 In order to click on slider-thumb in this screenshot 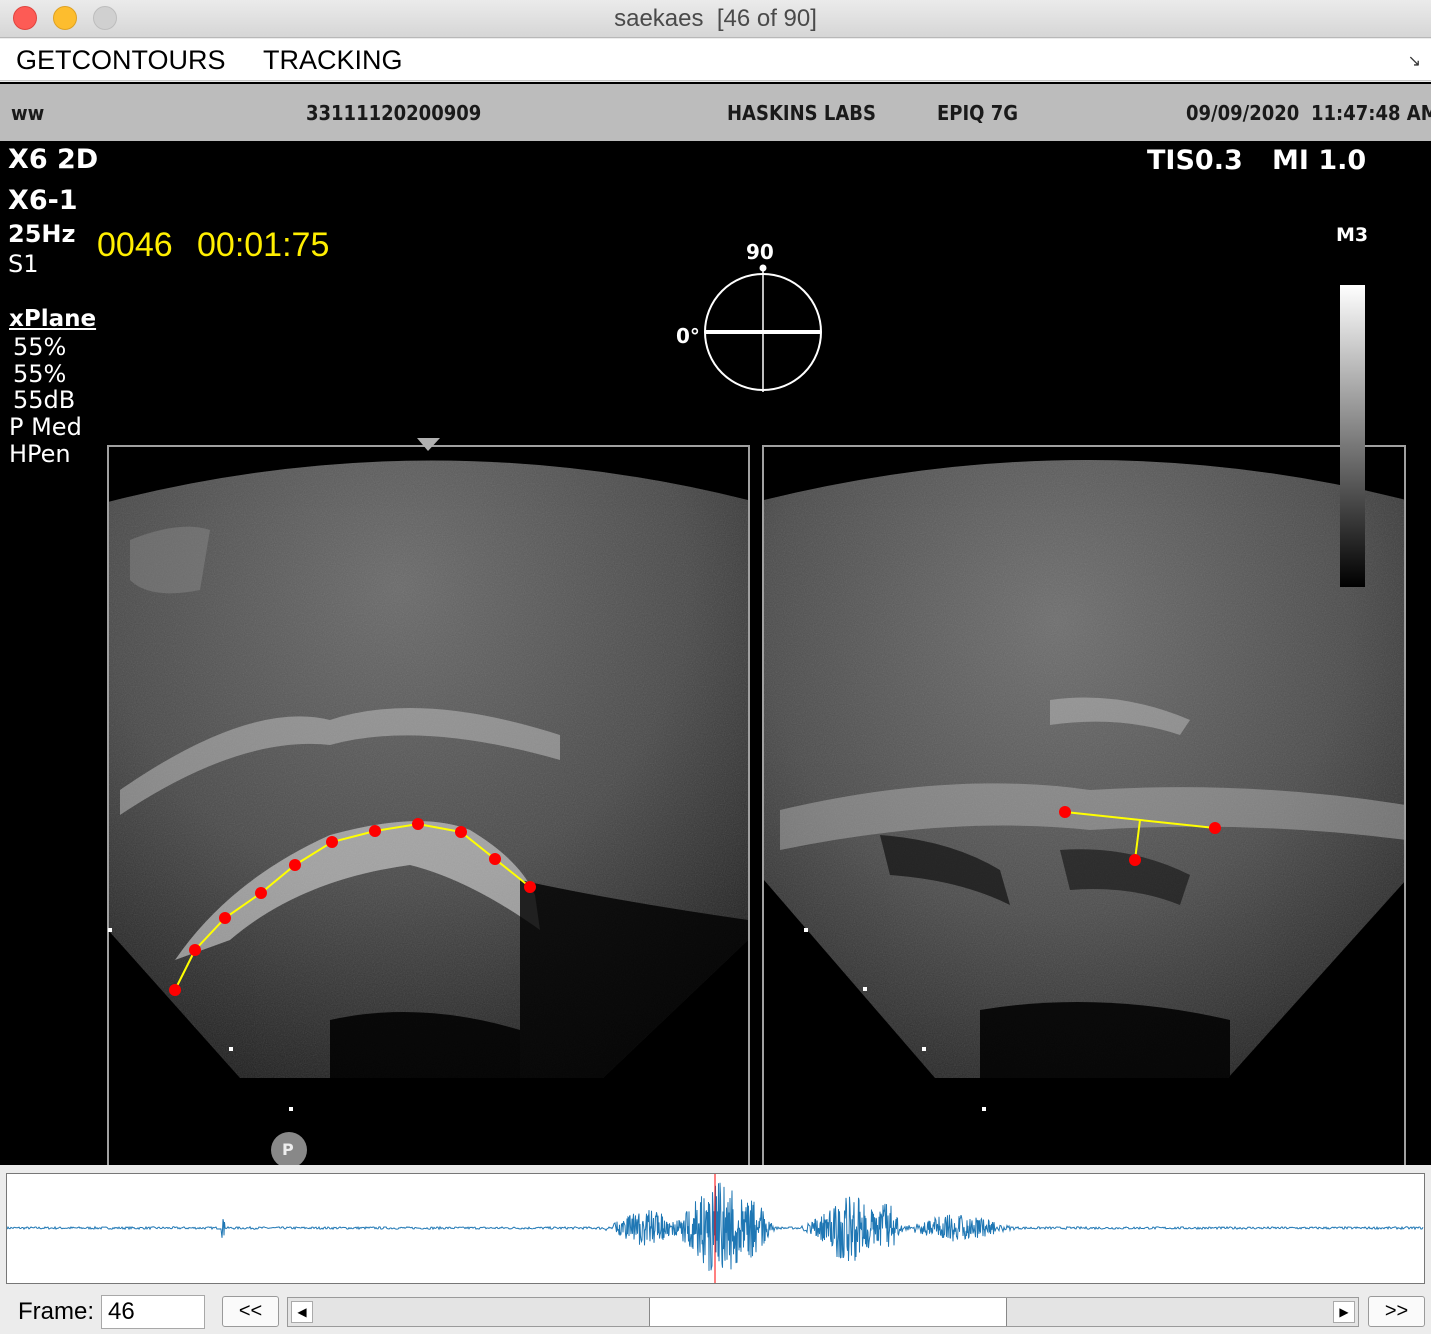, I will do `click(827, 1312)`.